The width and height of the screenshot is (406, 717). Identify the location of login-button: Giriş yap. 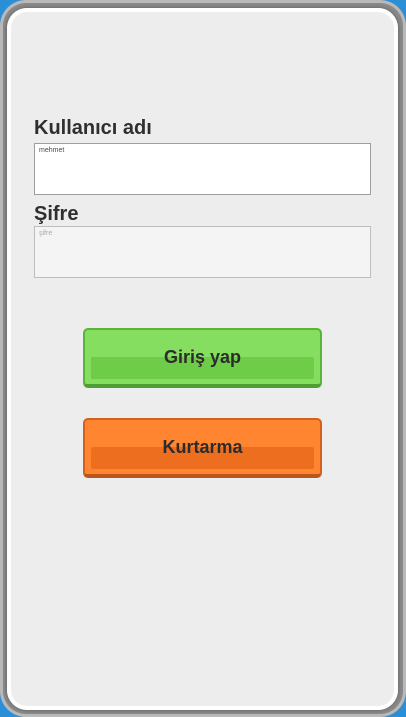
(202, 358).